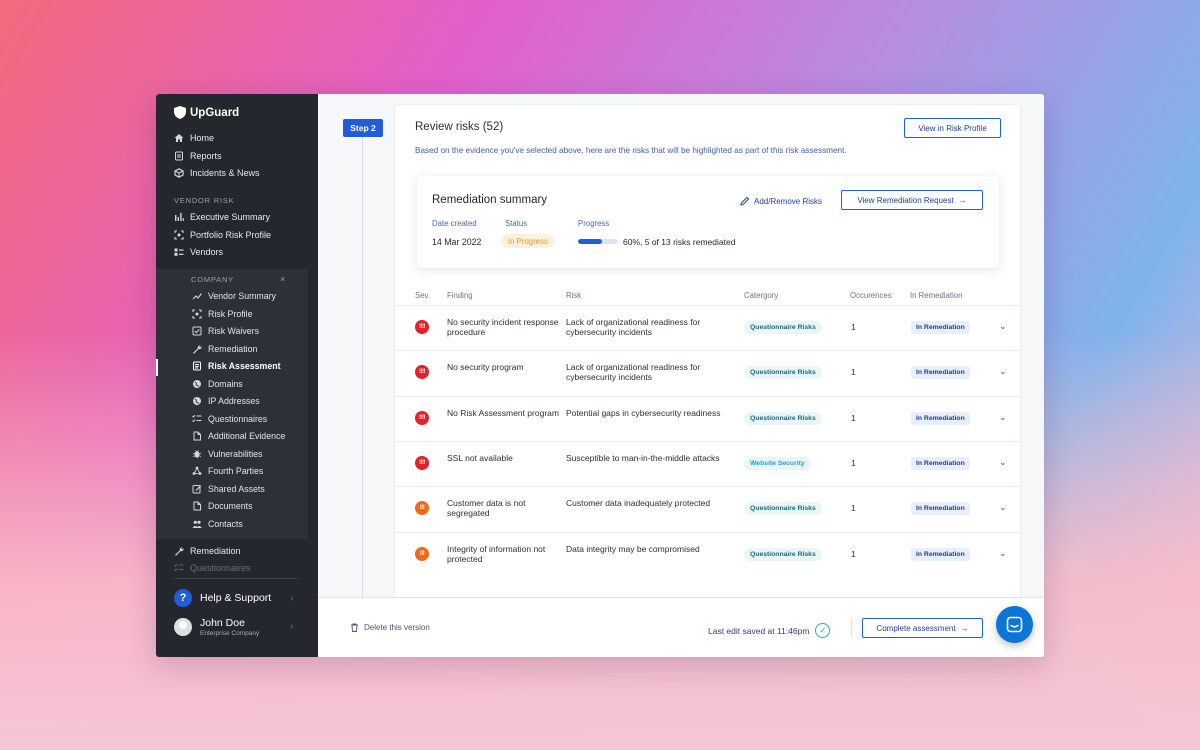 This screenshot has width=1200, height=750. Describe the element at coordinates (788, 201) in the screenshot. I see `add-remove-label: Add/Remove Risks` at that location.